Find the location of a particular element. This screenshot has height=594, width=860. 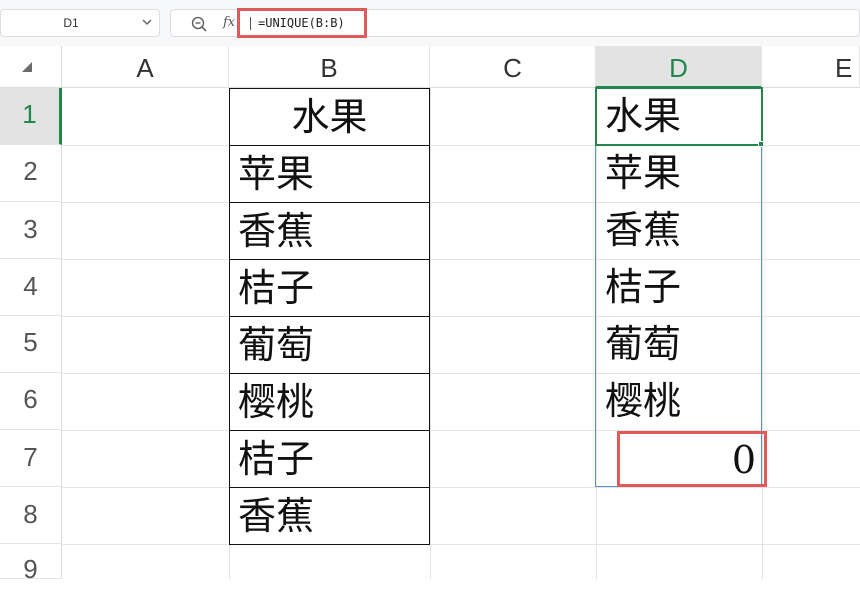

row-header-2: 2 is located at coordinates (31, 173).